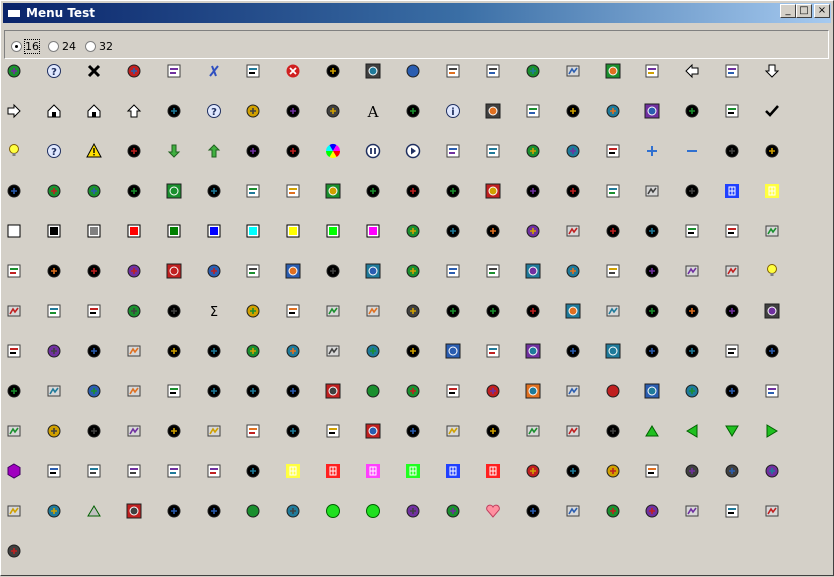 The height and width of the screenshot is (577, 834). Describe the element at coordinates (214, 431) in the screenshot. I see `warning-note-icon` at that location.